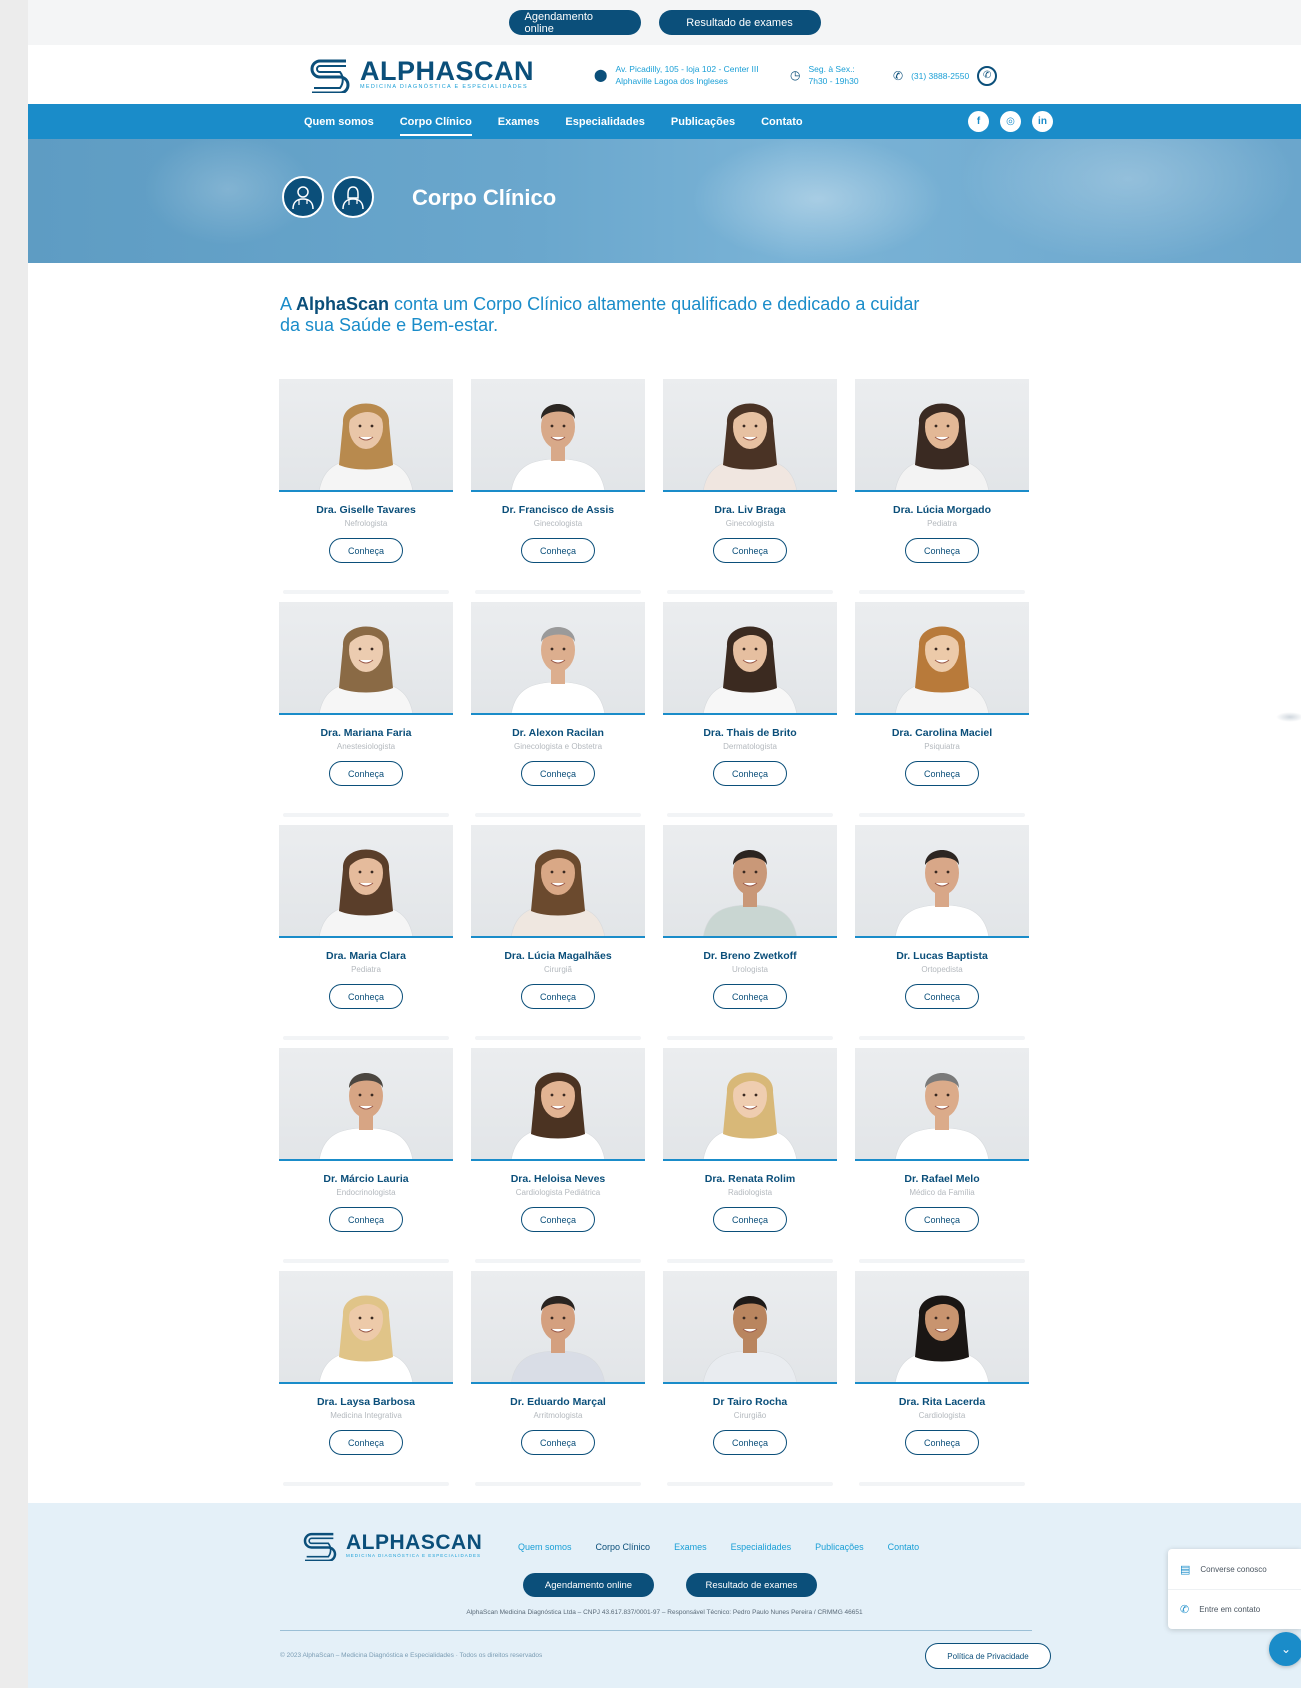 This screenshot has height=1688, width=1301. Describe the element at coordinates (839, 1547) in the screenshot. I see `footer-link-4: Publicações` at that location.